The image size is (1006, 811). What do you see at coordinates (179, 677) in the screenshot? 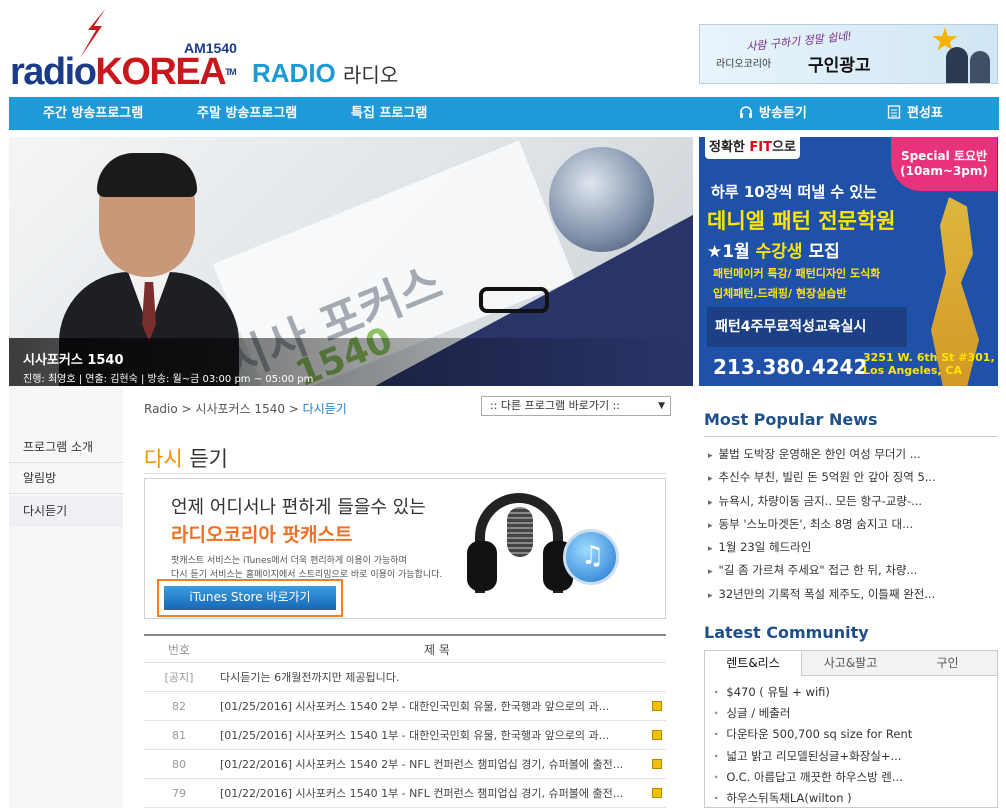
I see `row-number: [공지]` at bounding box center [179, 677].